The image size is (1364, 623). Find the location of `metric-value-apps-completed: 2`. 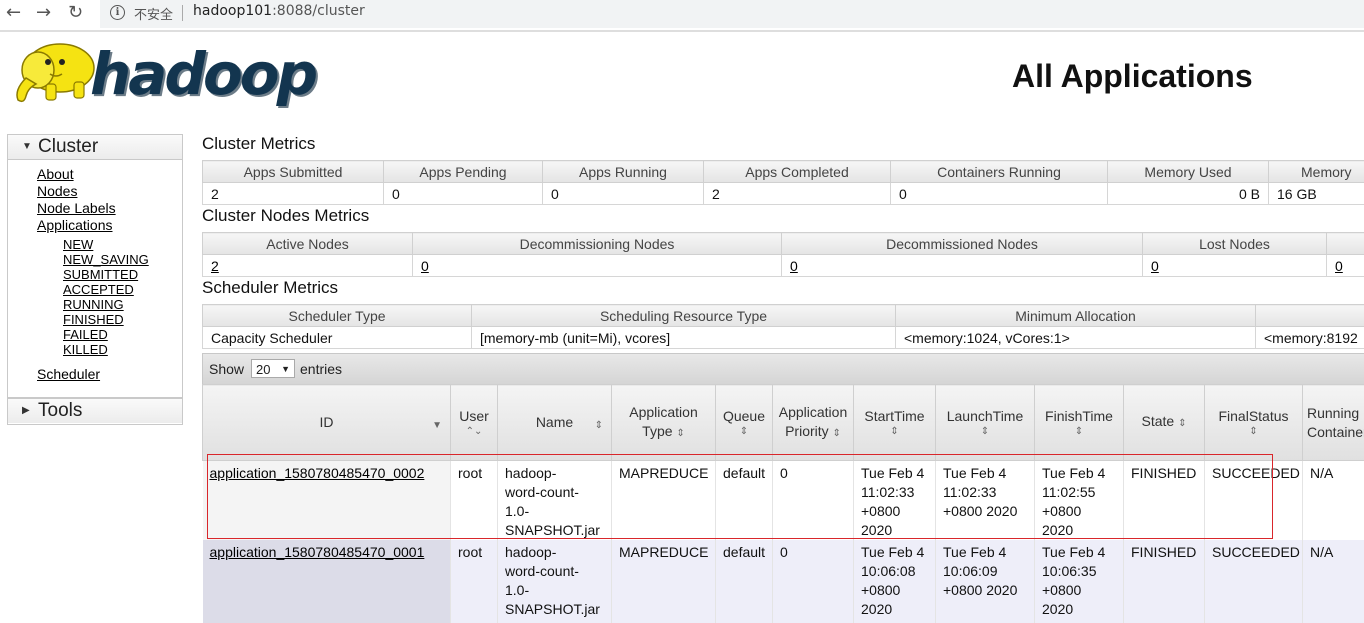

metric-value-apps-completed: 2 is located at coordinates (797, 194).